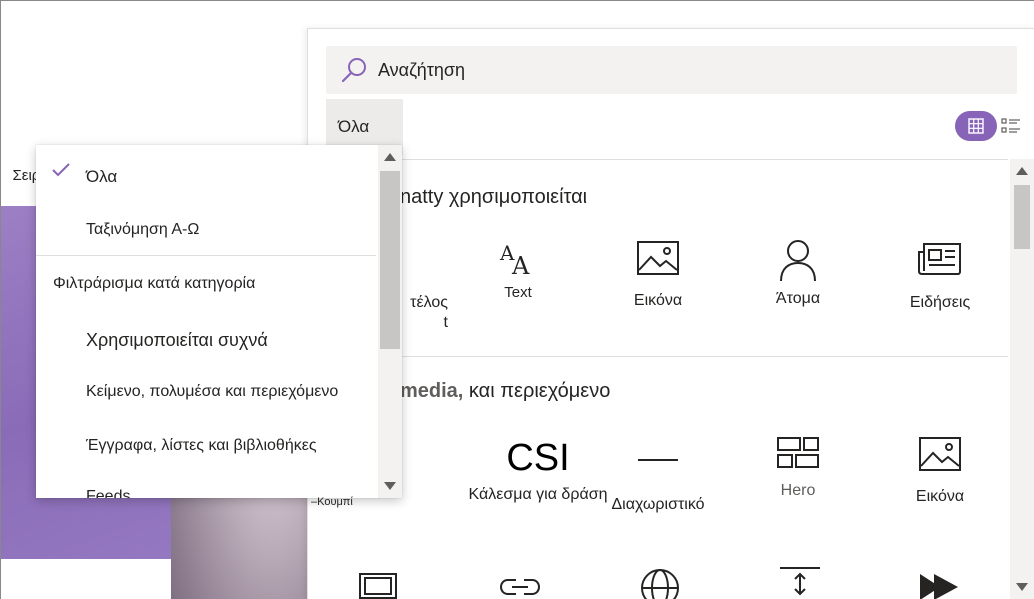 The image size is (1034, 599). I want to click on tile-divider: Διαχωριστικό, so click(658, 482).